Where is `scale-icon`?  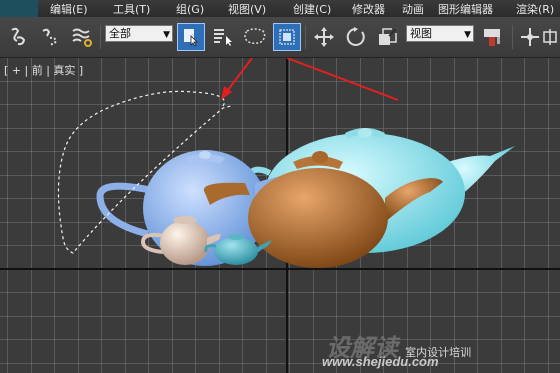
scale-icon is located at coordinates (388, 37).